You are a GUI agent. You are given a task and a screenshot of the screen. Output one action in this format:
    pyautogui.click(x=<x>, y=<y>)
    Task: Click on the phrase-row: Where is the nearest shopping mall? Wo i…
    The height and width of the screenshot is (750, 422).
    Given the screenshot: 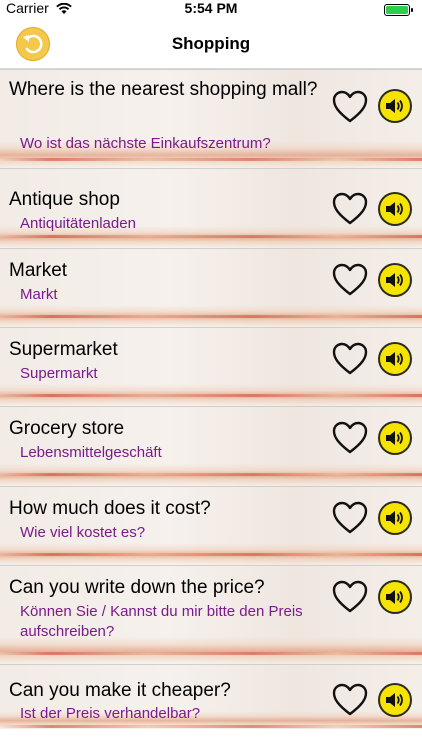 What is the action you would take?
    pyautogui.click(x=211, y=118)
    